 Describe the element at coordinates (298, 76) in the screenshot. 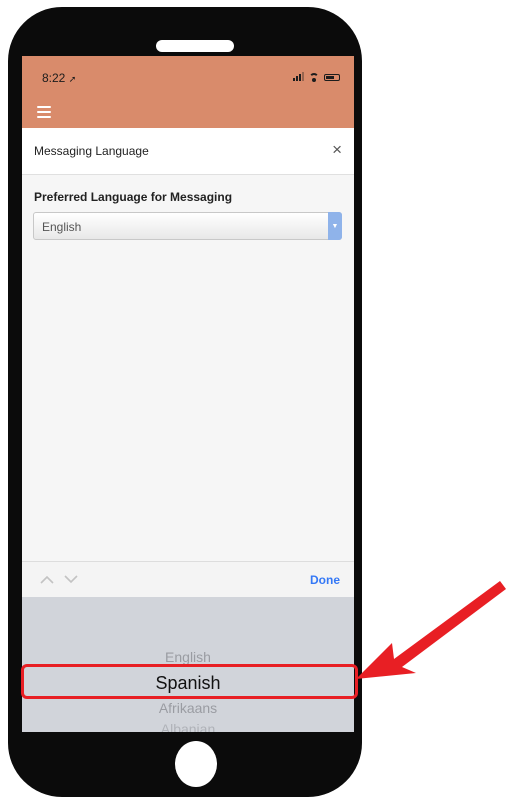

I see `signal-icon` at that location.